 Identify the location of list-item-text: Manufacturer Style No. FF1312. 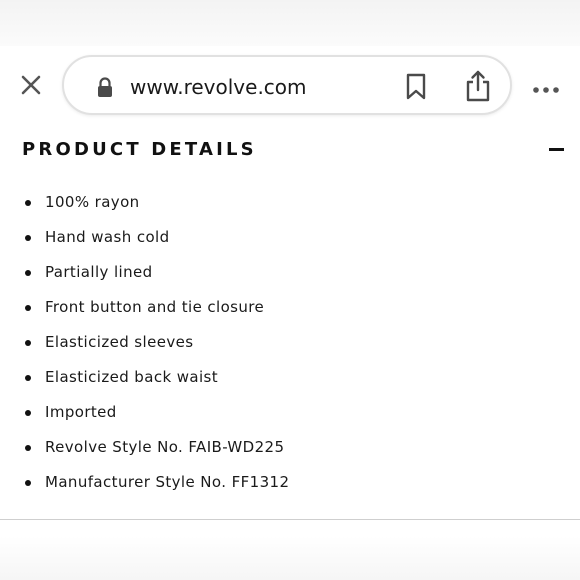
(167, 482).